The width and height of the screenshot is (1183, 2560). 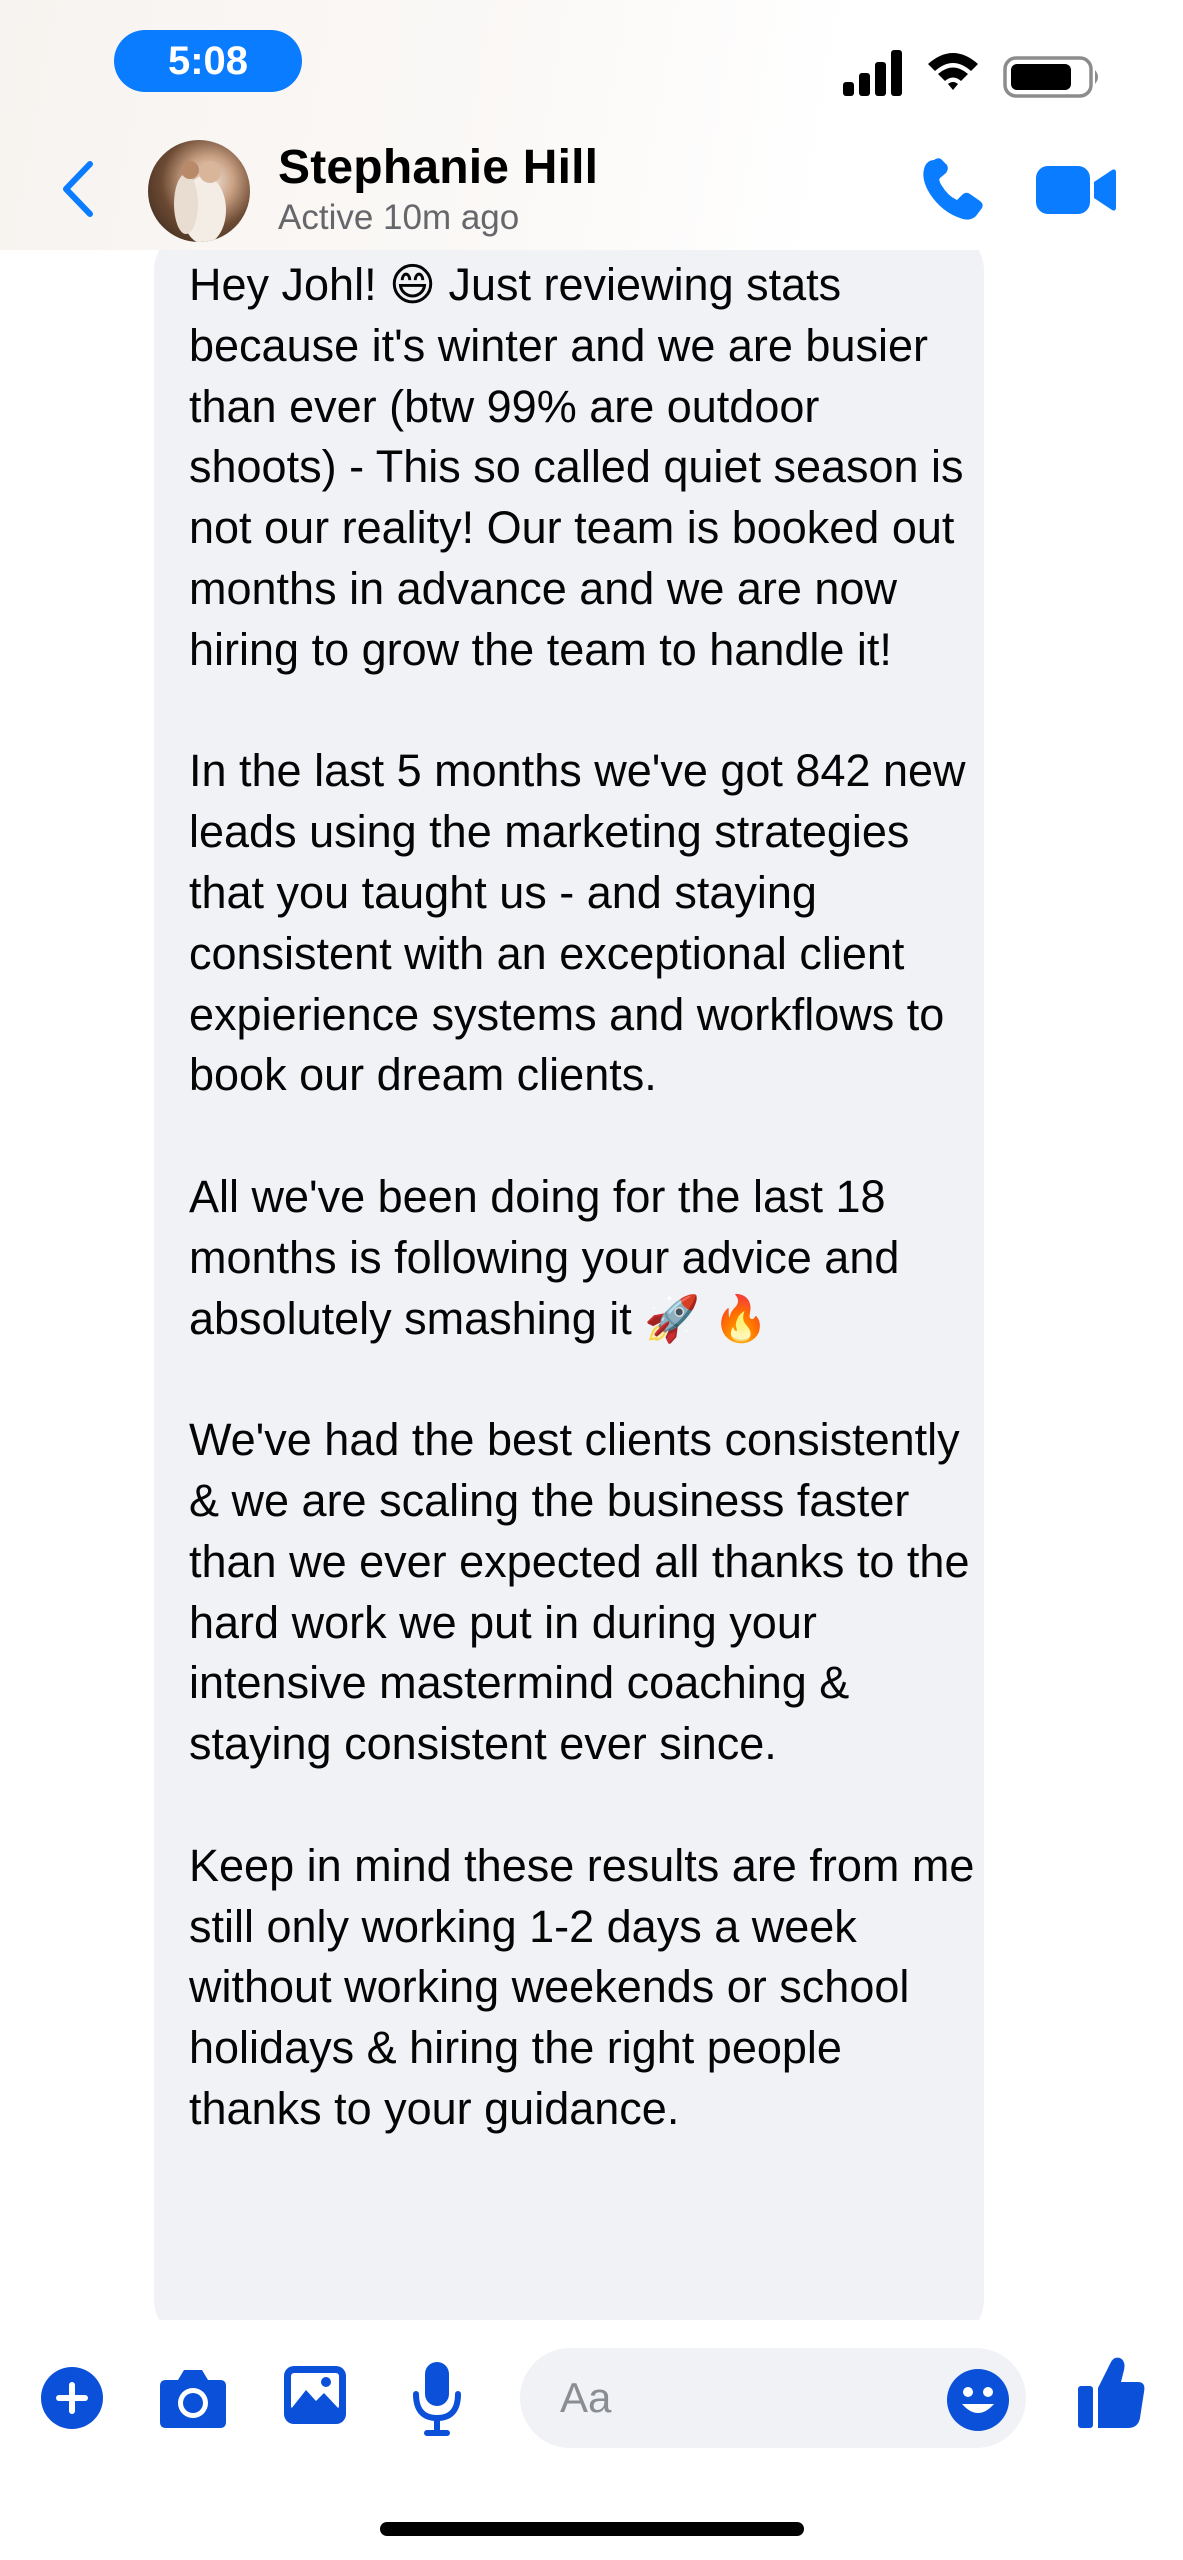 I want to click on video-camera-icon, so click(x=1076, y=190).